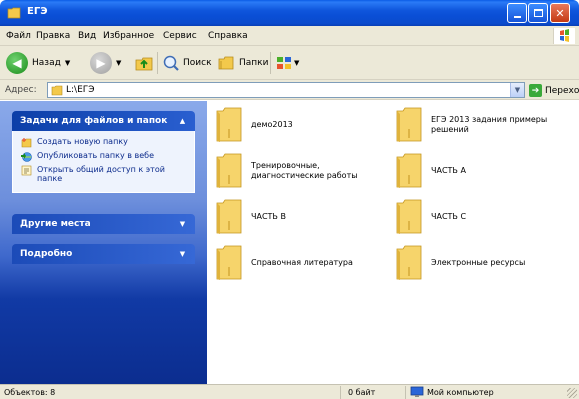 The image size is (579, 399). I want to click on folder-item: Справочная литература, so click(302, 263).